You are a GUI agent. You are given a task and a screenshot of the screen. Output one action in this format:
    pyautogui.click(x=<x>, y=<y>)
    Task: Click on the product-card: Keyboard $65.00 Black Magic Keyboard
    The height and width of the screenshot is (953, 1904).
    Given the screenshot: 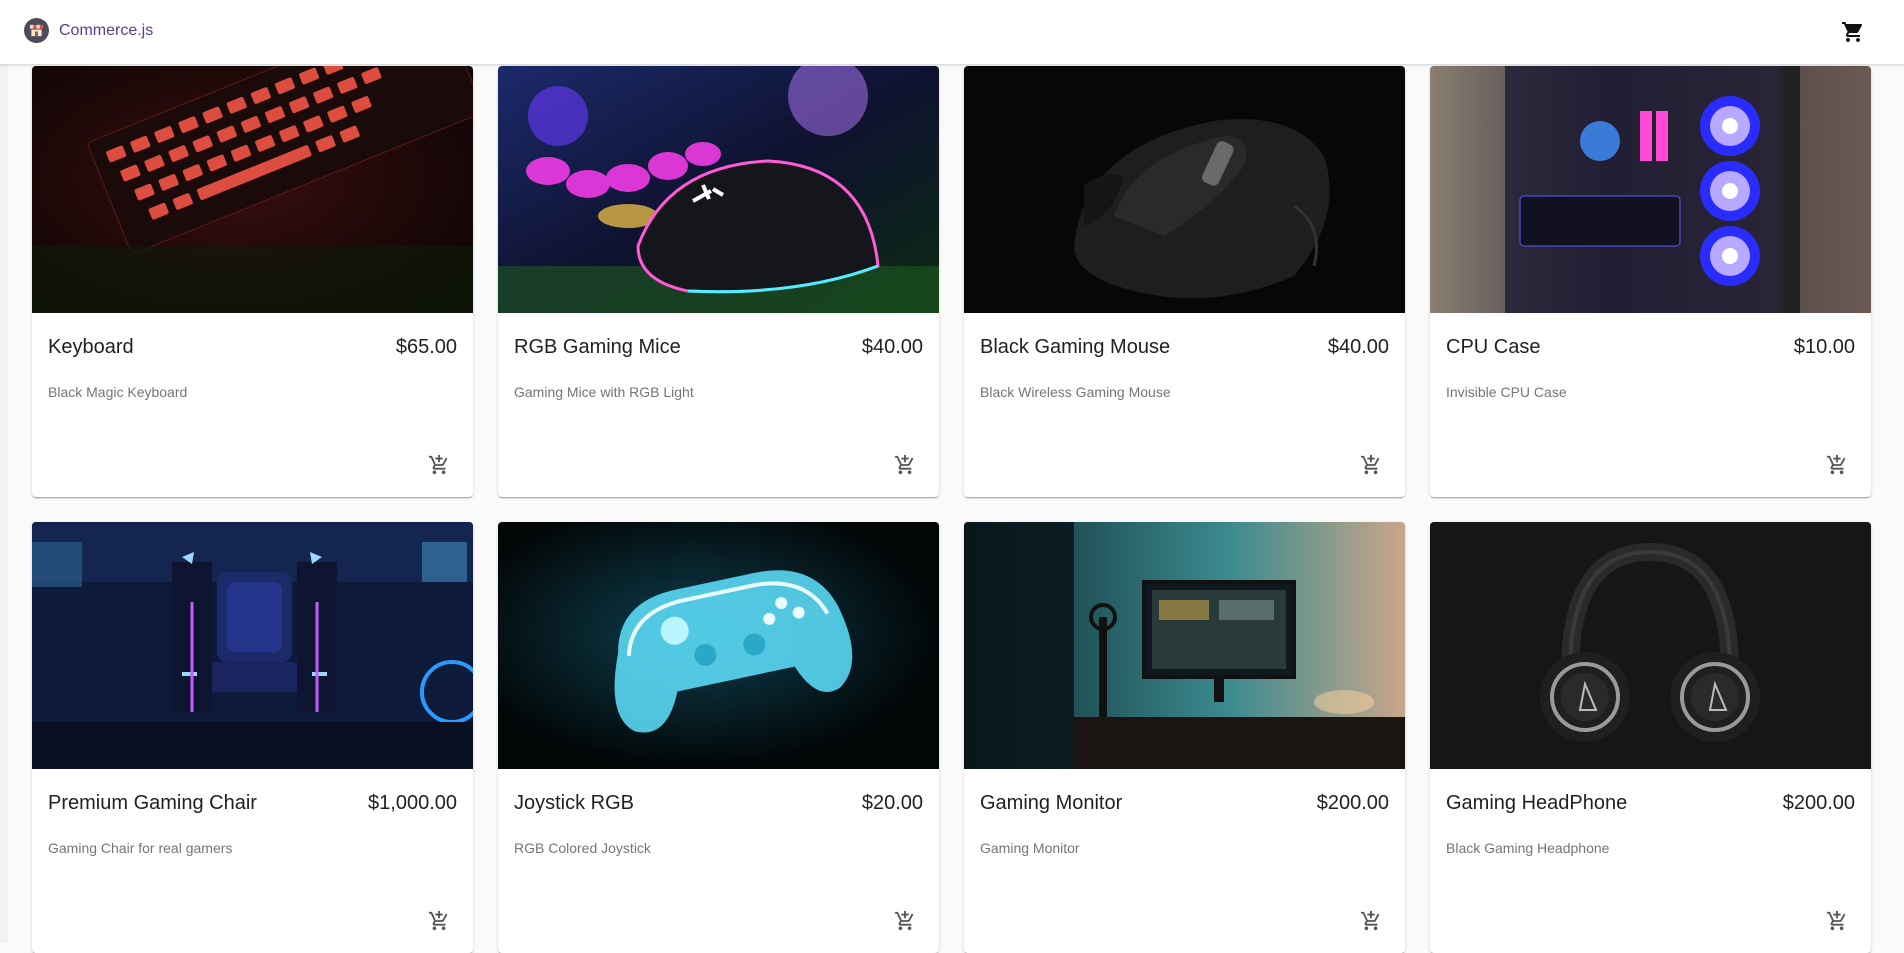 What is the action you would take?
    pyautogui.click(x=252, y=281)
    